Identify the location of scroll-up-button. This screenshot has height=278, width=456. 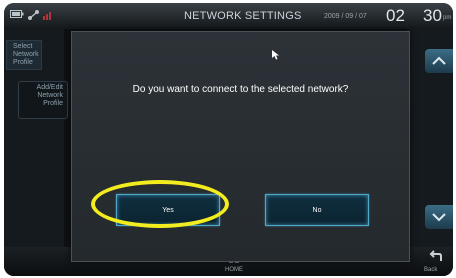
(439, 61).